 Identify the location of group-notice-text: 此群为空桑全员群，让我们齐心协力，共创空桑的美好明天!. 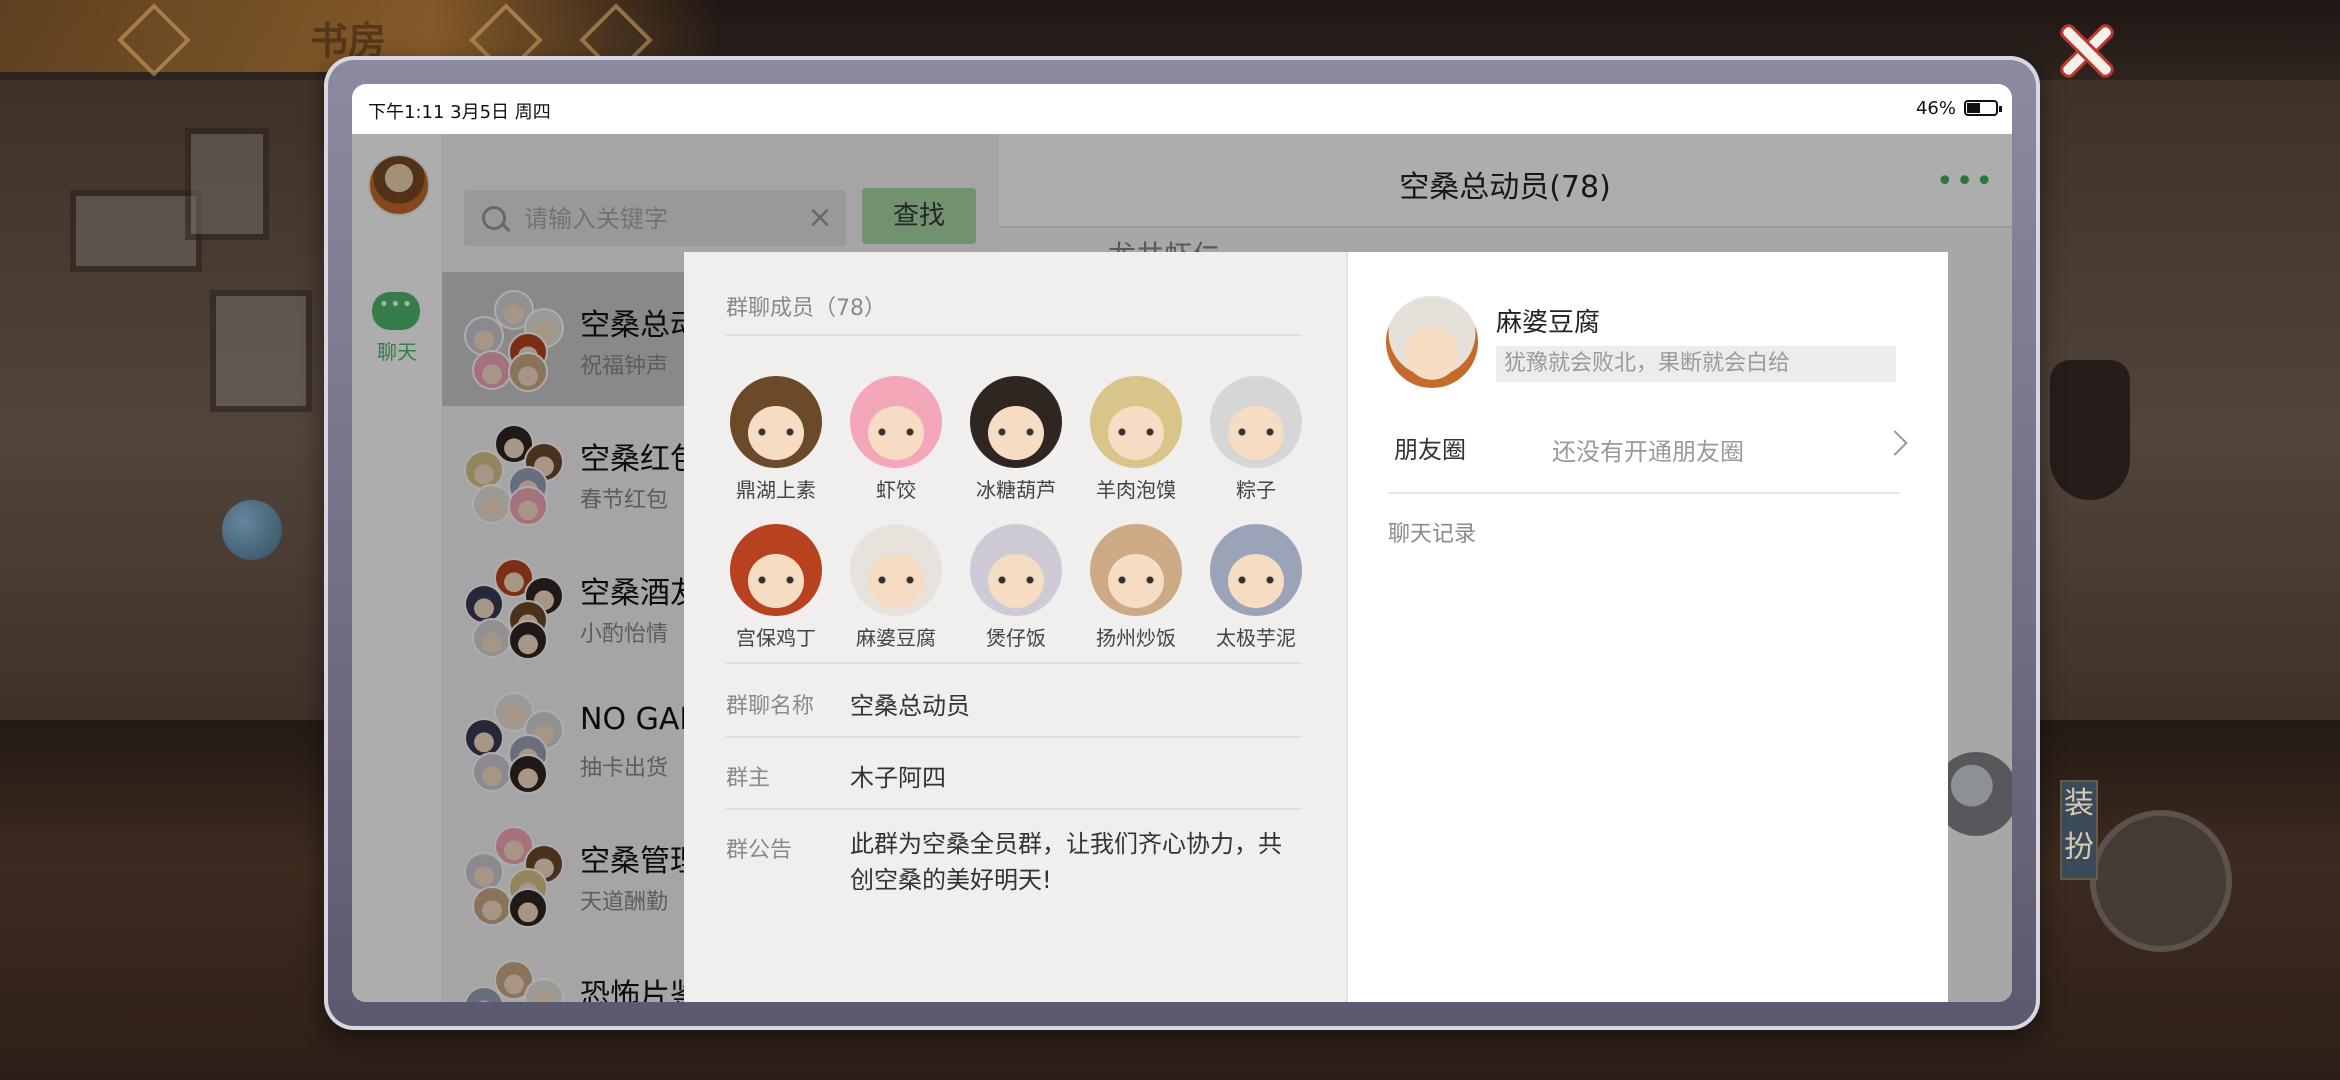
(1066, 862).